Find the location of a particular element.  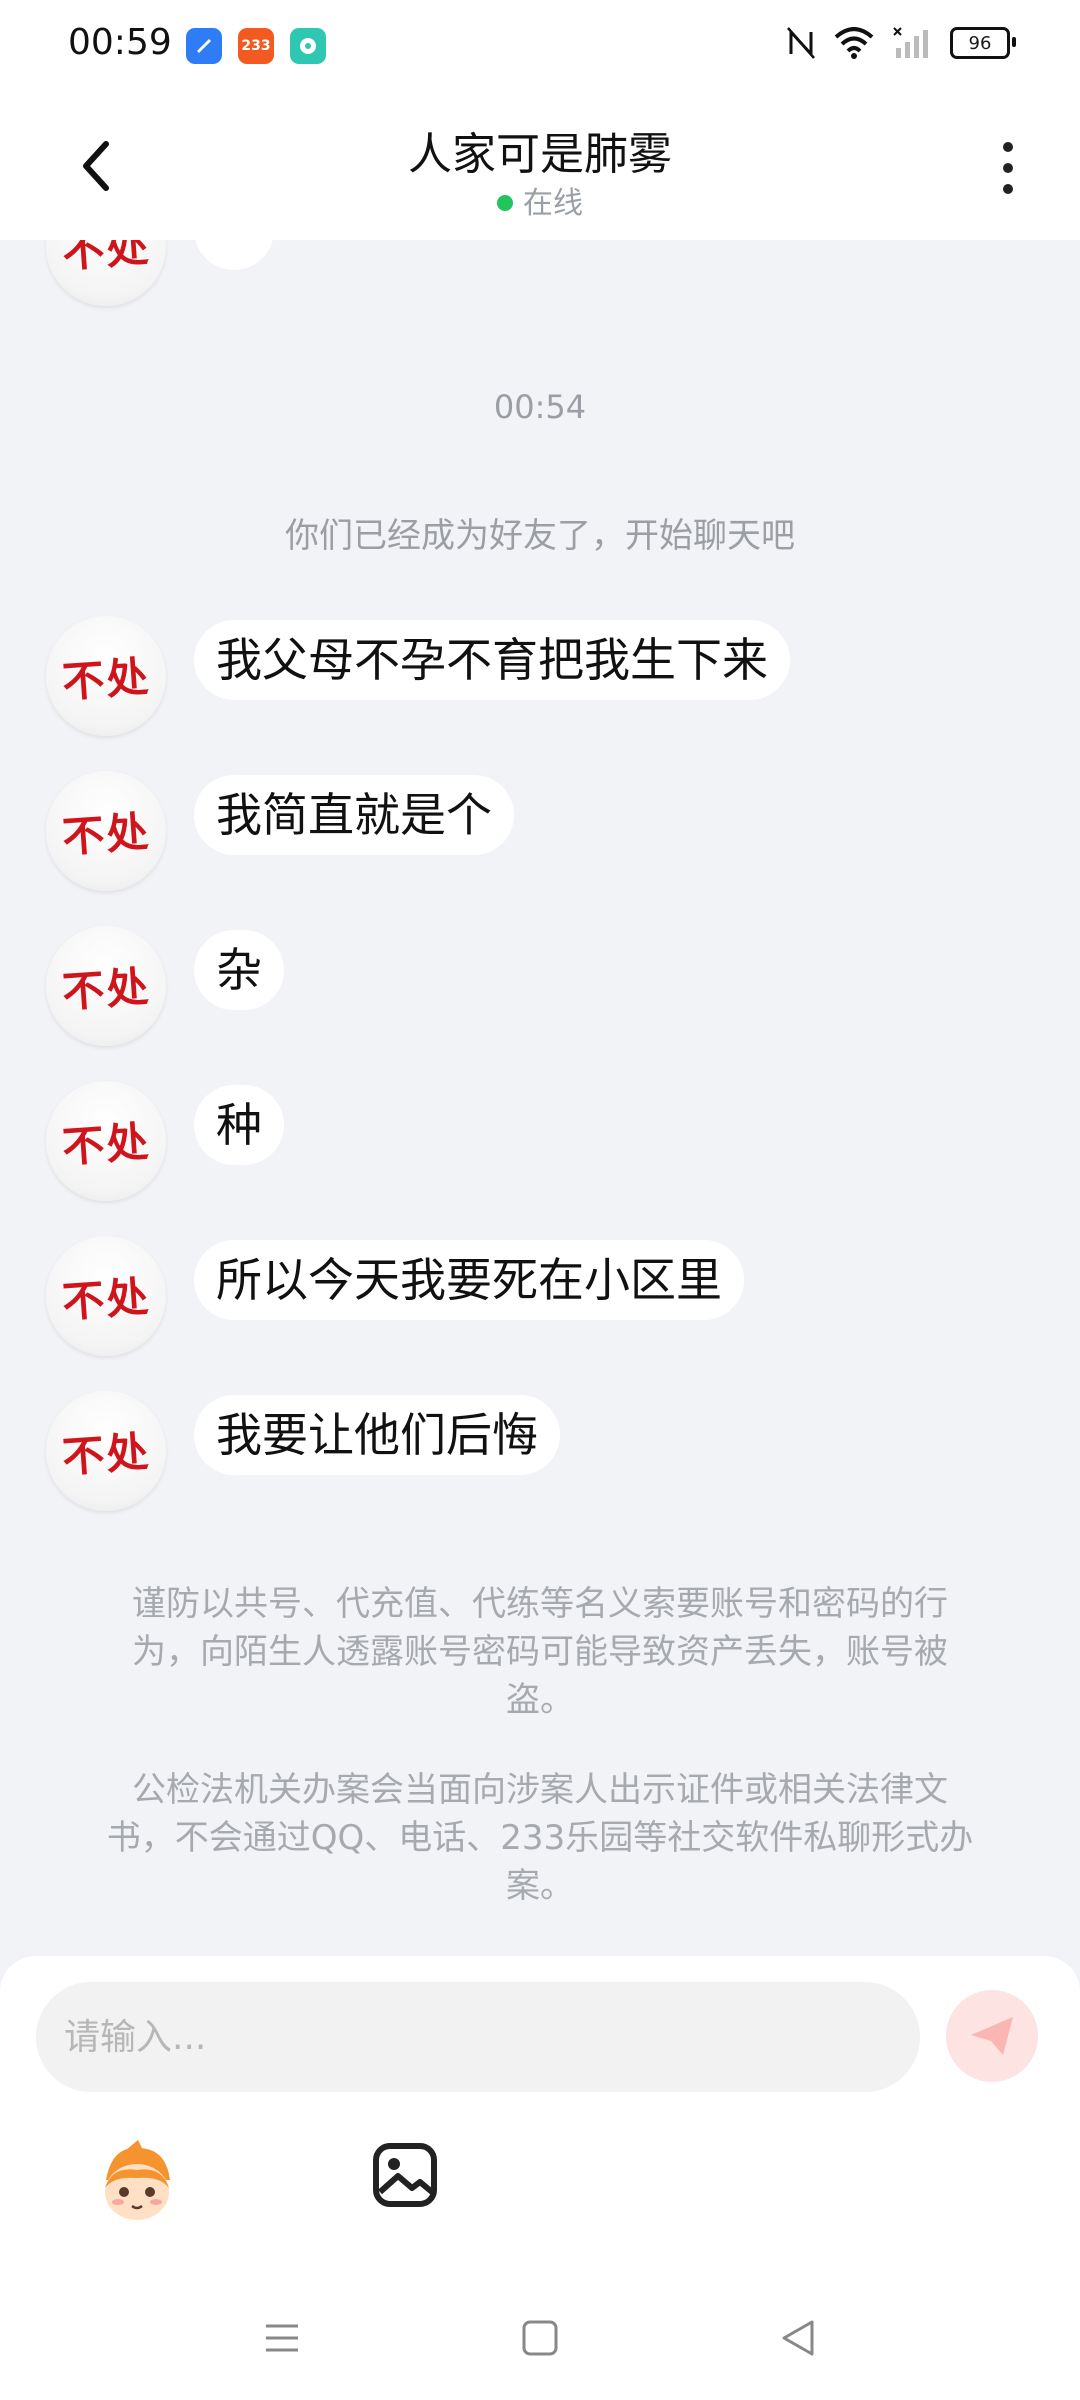

chat-app-icon is located at coordinates (308, 46).